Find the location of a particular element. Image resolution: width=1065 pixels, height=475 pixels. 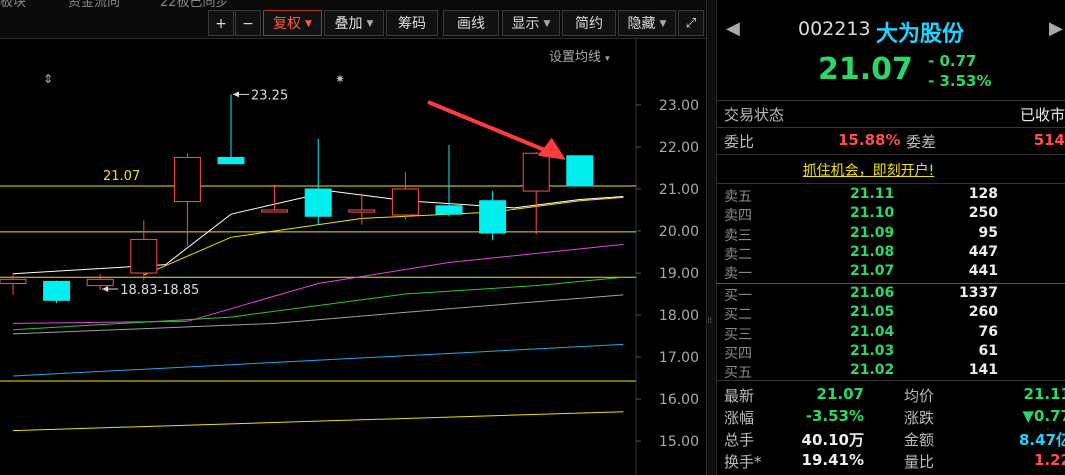

y-tick-label: 19.00 is located at coordinates (679, 274).